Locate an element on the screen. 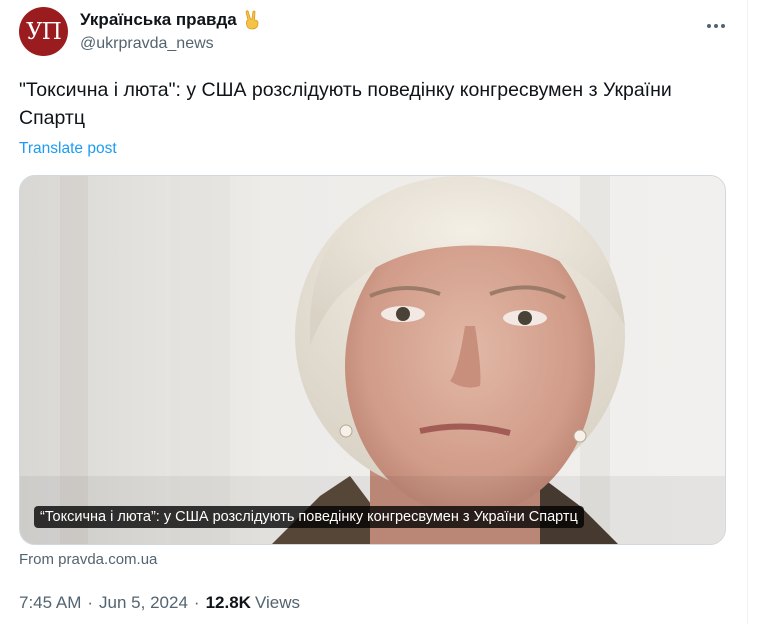 This screenshot has height=624, width=757. post-date: Jun 5, 2024 is located at coordinates (143, 603).